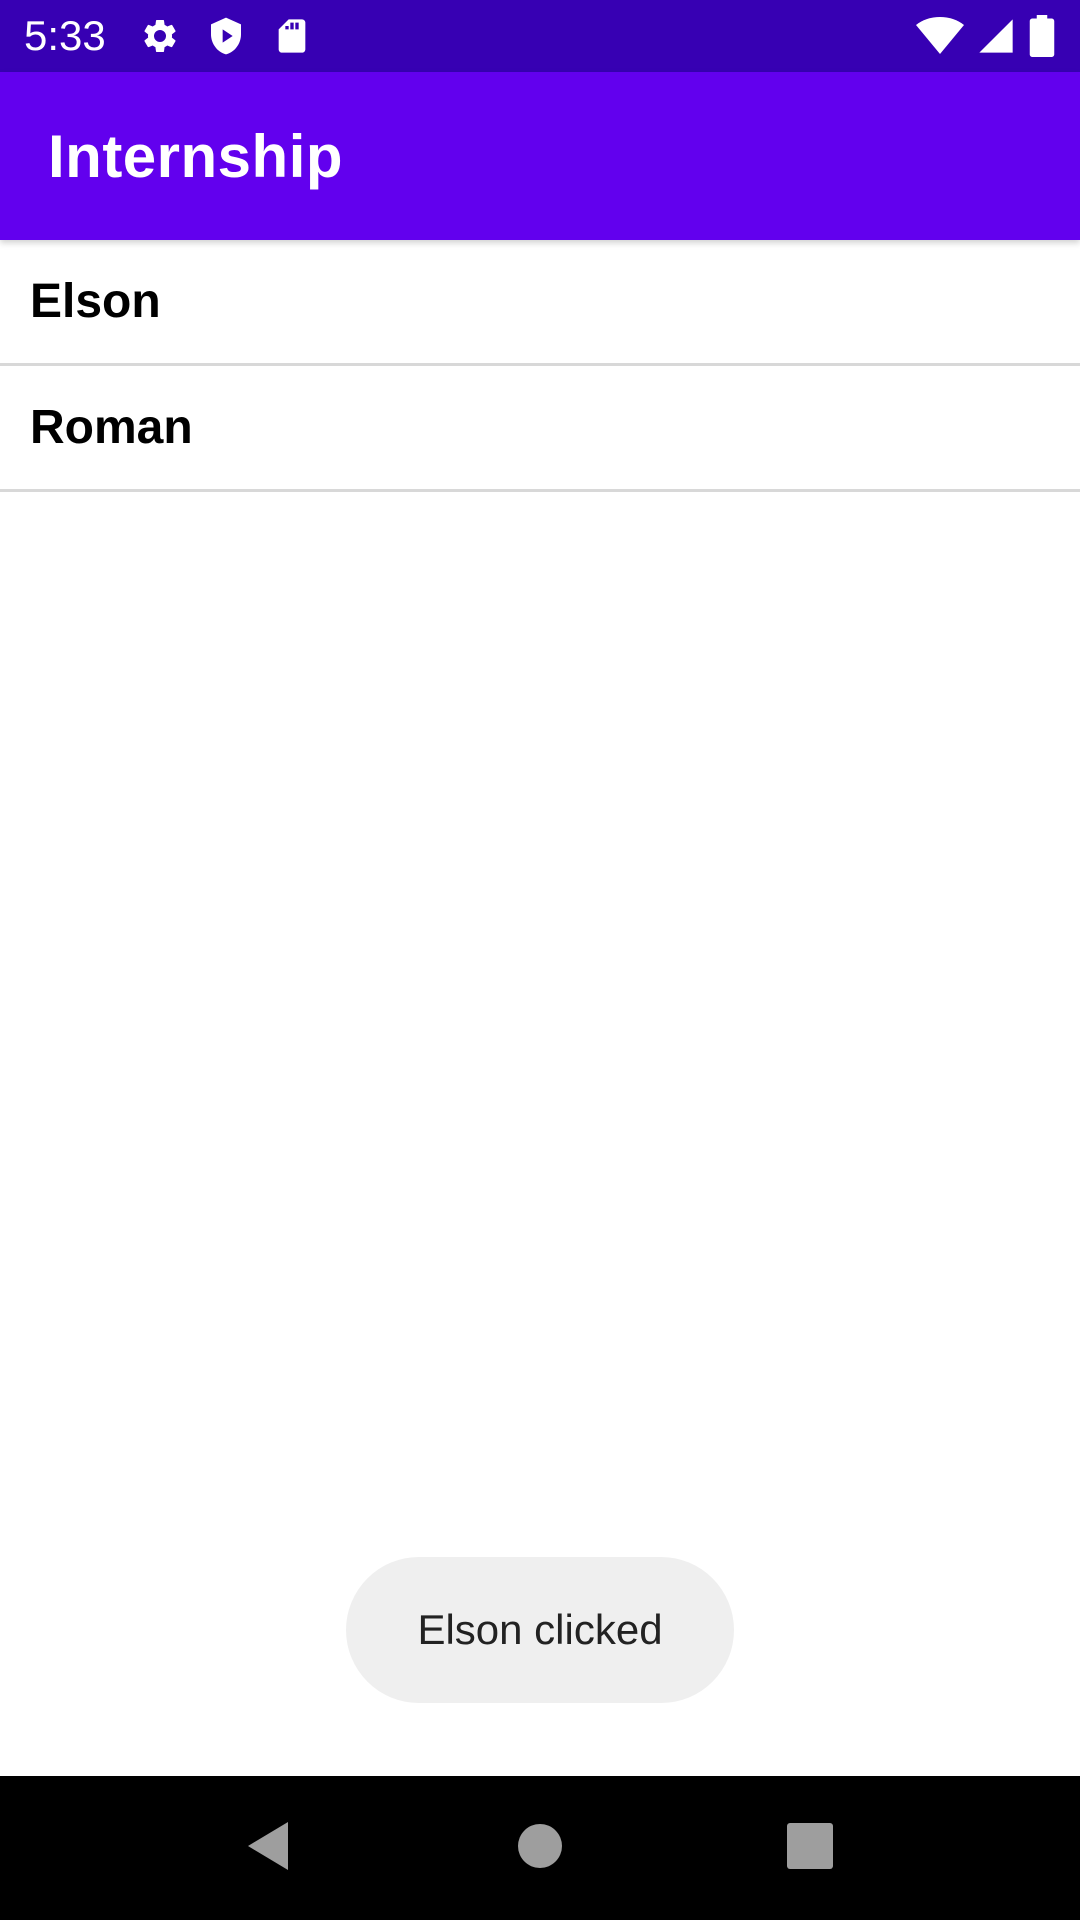  I want to click on toast: Elson clicked, so click(540, 1630).